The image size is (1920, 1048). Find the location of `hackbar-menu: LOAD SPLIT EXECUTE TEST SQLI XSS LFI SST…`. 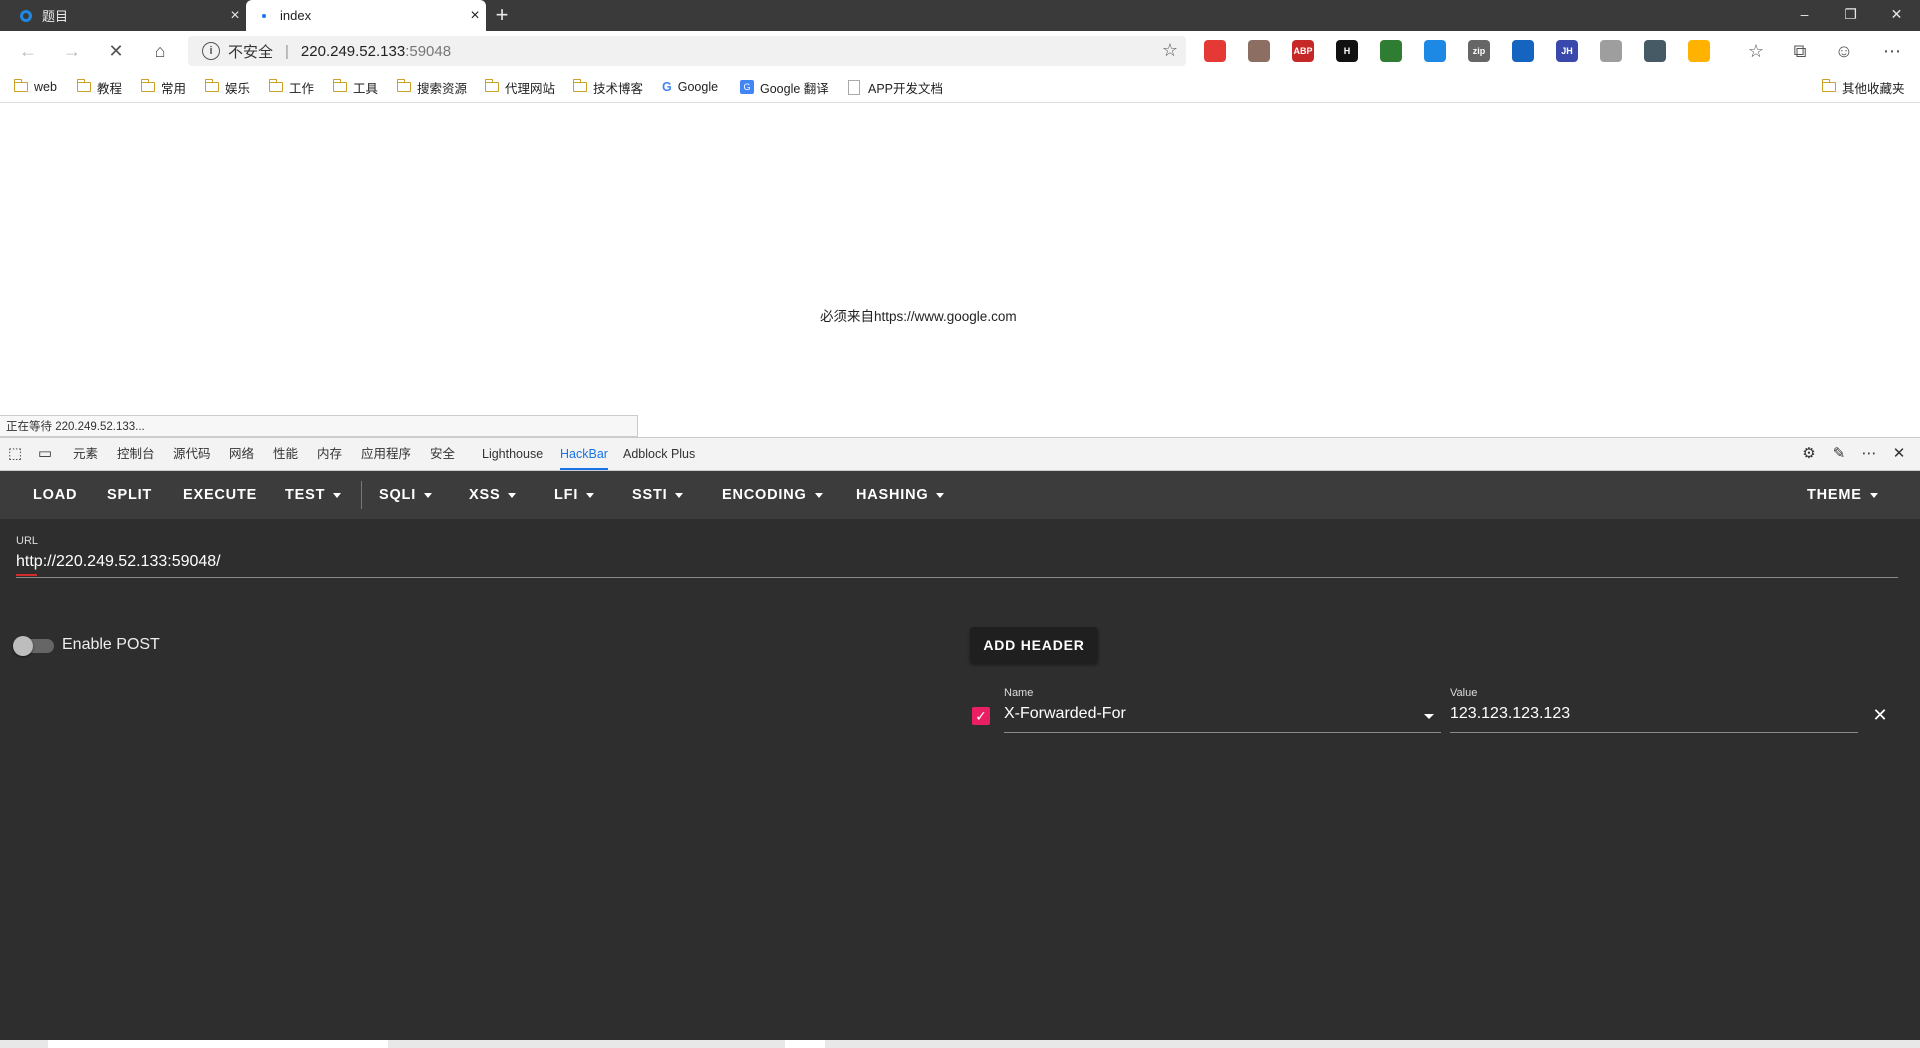

hackbar-menu: LOAD SPLIT EXECUTE TEST SQLI XSS LFI SST… is located at coordinates (960, 495).